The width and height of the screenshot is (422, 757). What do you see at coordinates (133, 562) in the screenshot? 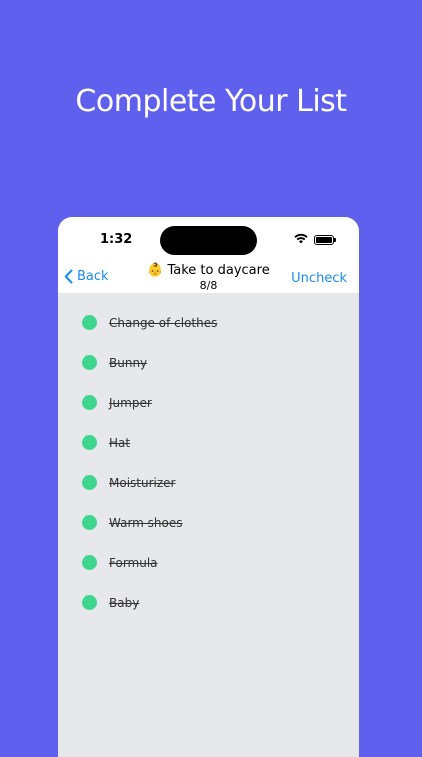
I see `item-label: Formula` at bounding box center [133, 562].